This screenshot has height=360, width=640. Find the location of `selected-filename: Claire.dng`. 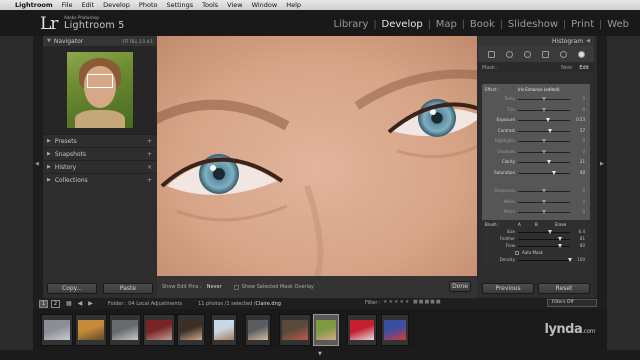

selected-filename: Claire.dng is located at coordinates (267, 304).